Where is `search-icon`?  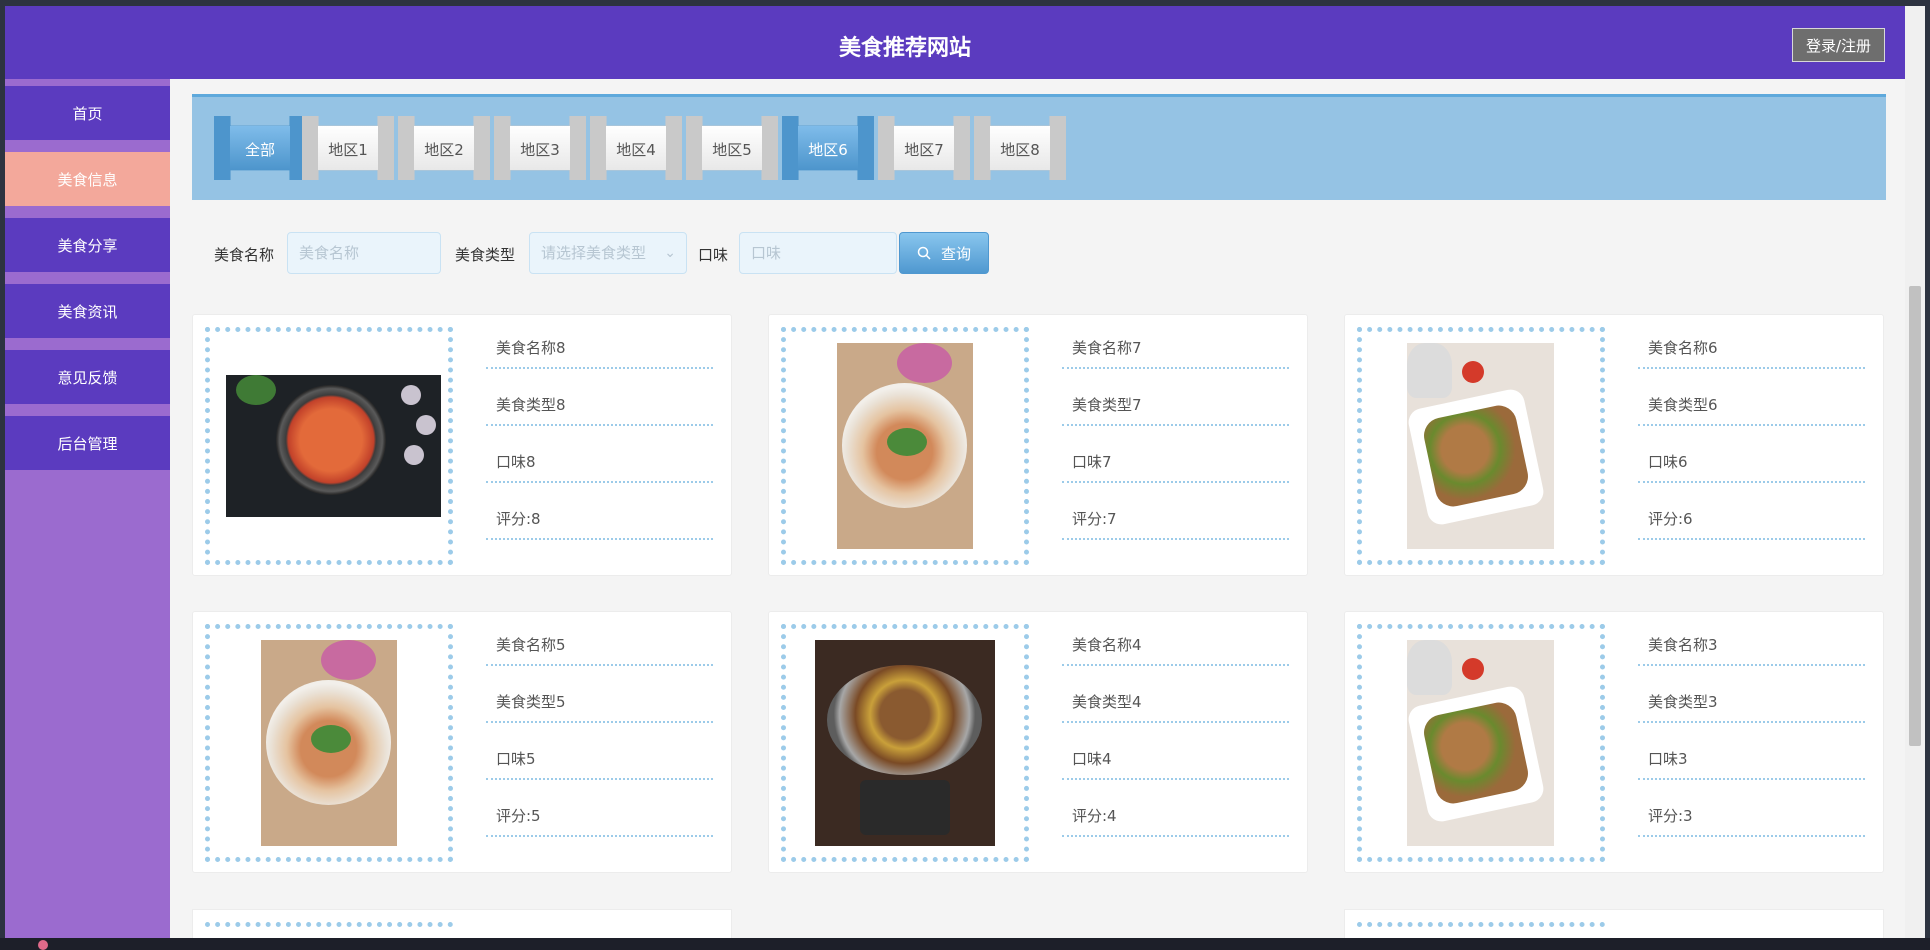
search-icon is located at coordinates (924, 253).